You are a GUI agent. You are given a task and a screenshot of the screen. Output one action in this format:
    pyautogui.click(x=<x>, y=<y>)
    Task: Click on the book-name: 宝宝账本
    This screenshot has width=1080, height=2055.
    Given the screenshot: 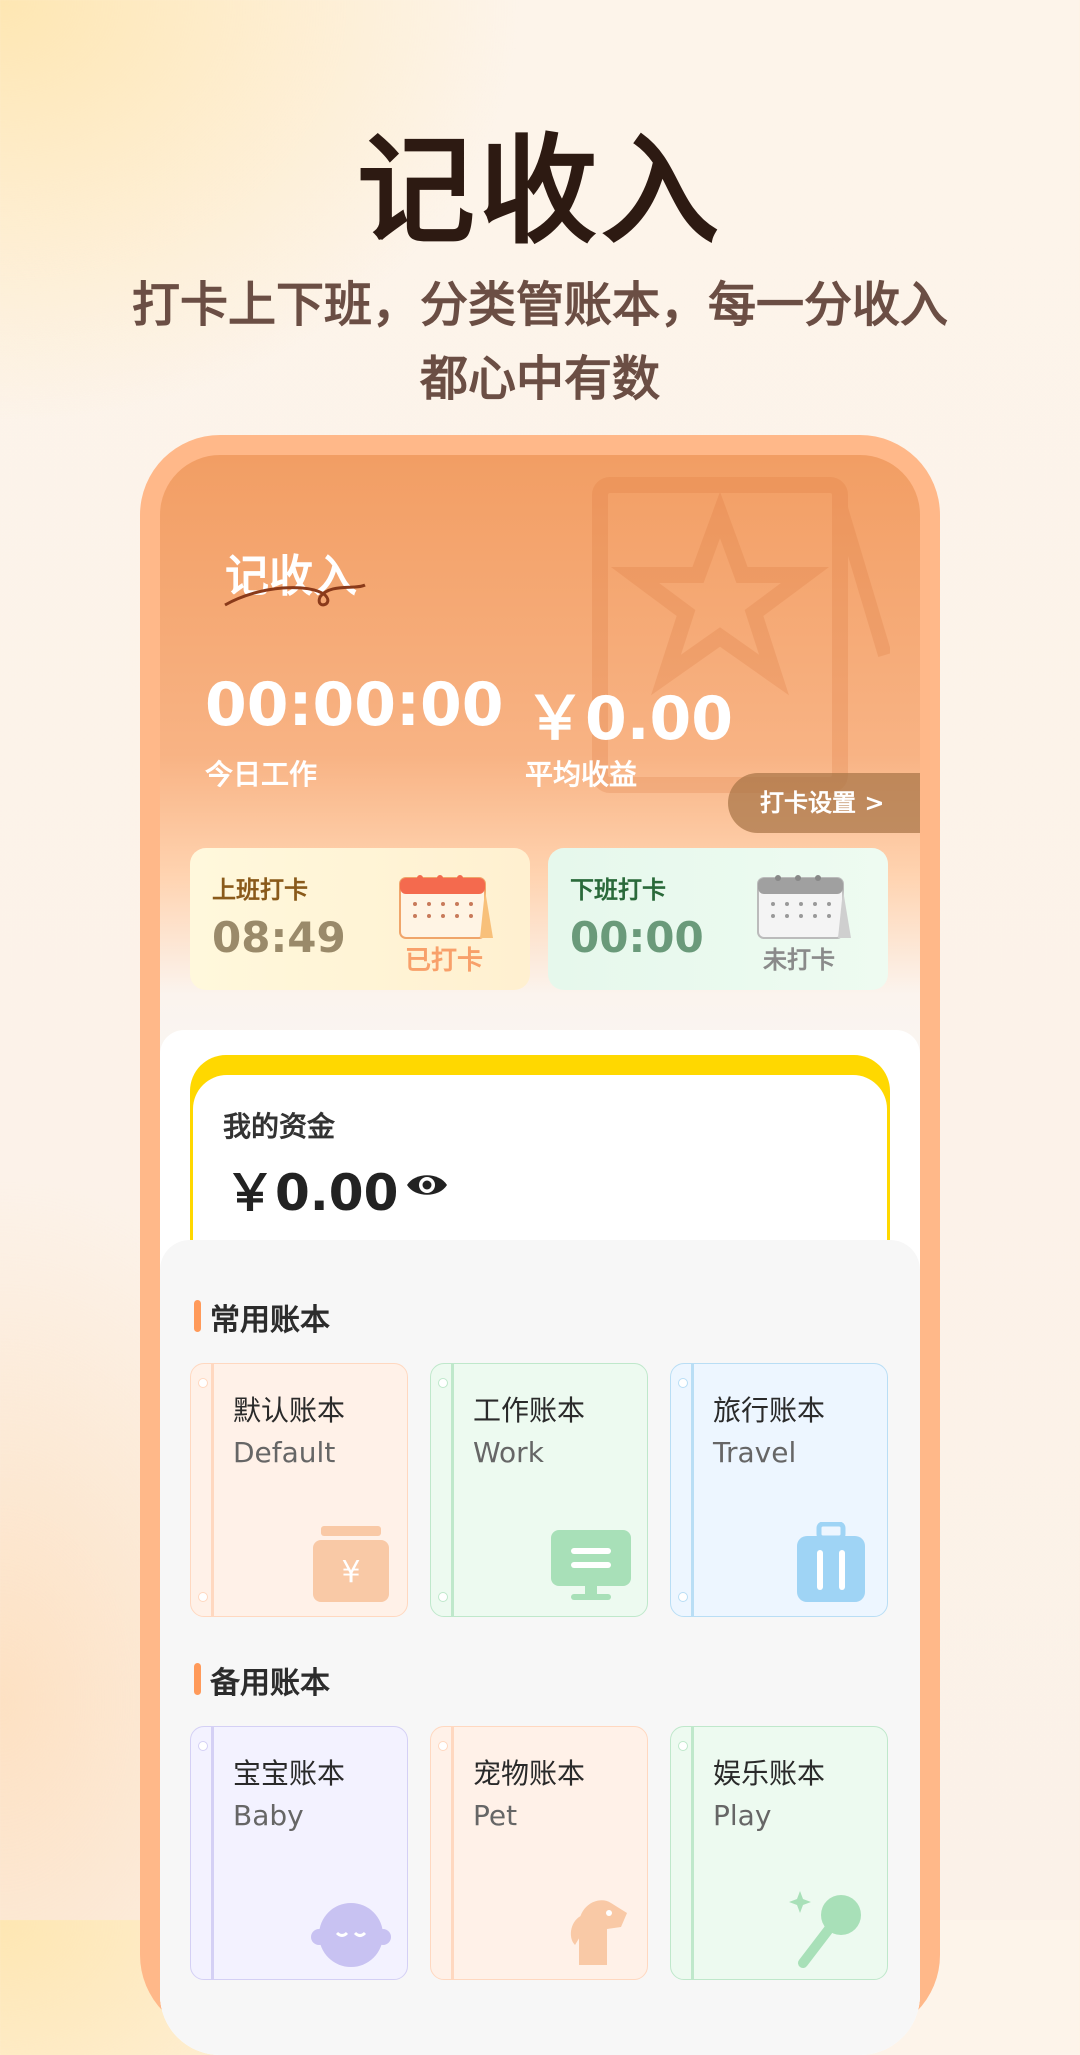 What is the action you would take?
    pyautogui.click(x=289, y=1773)
    